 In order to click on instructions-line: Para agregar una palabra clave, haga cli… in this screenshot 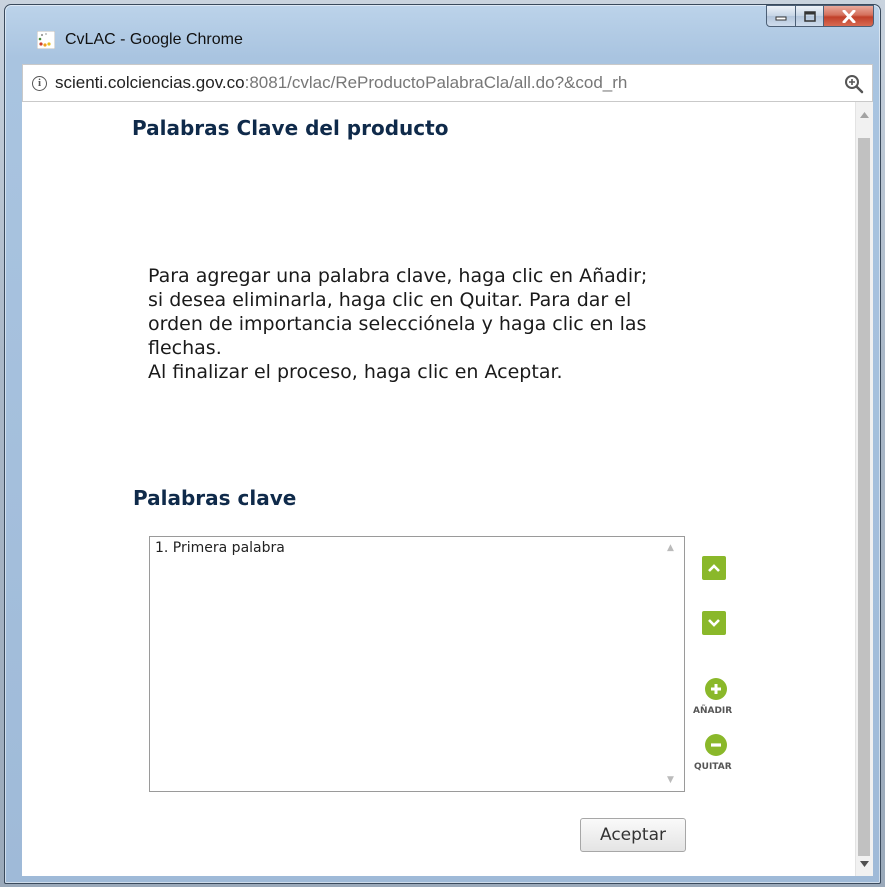, I will do `click(398, 276)`.